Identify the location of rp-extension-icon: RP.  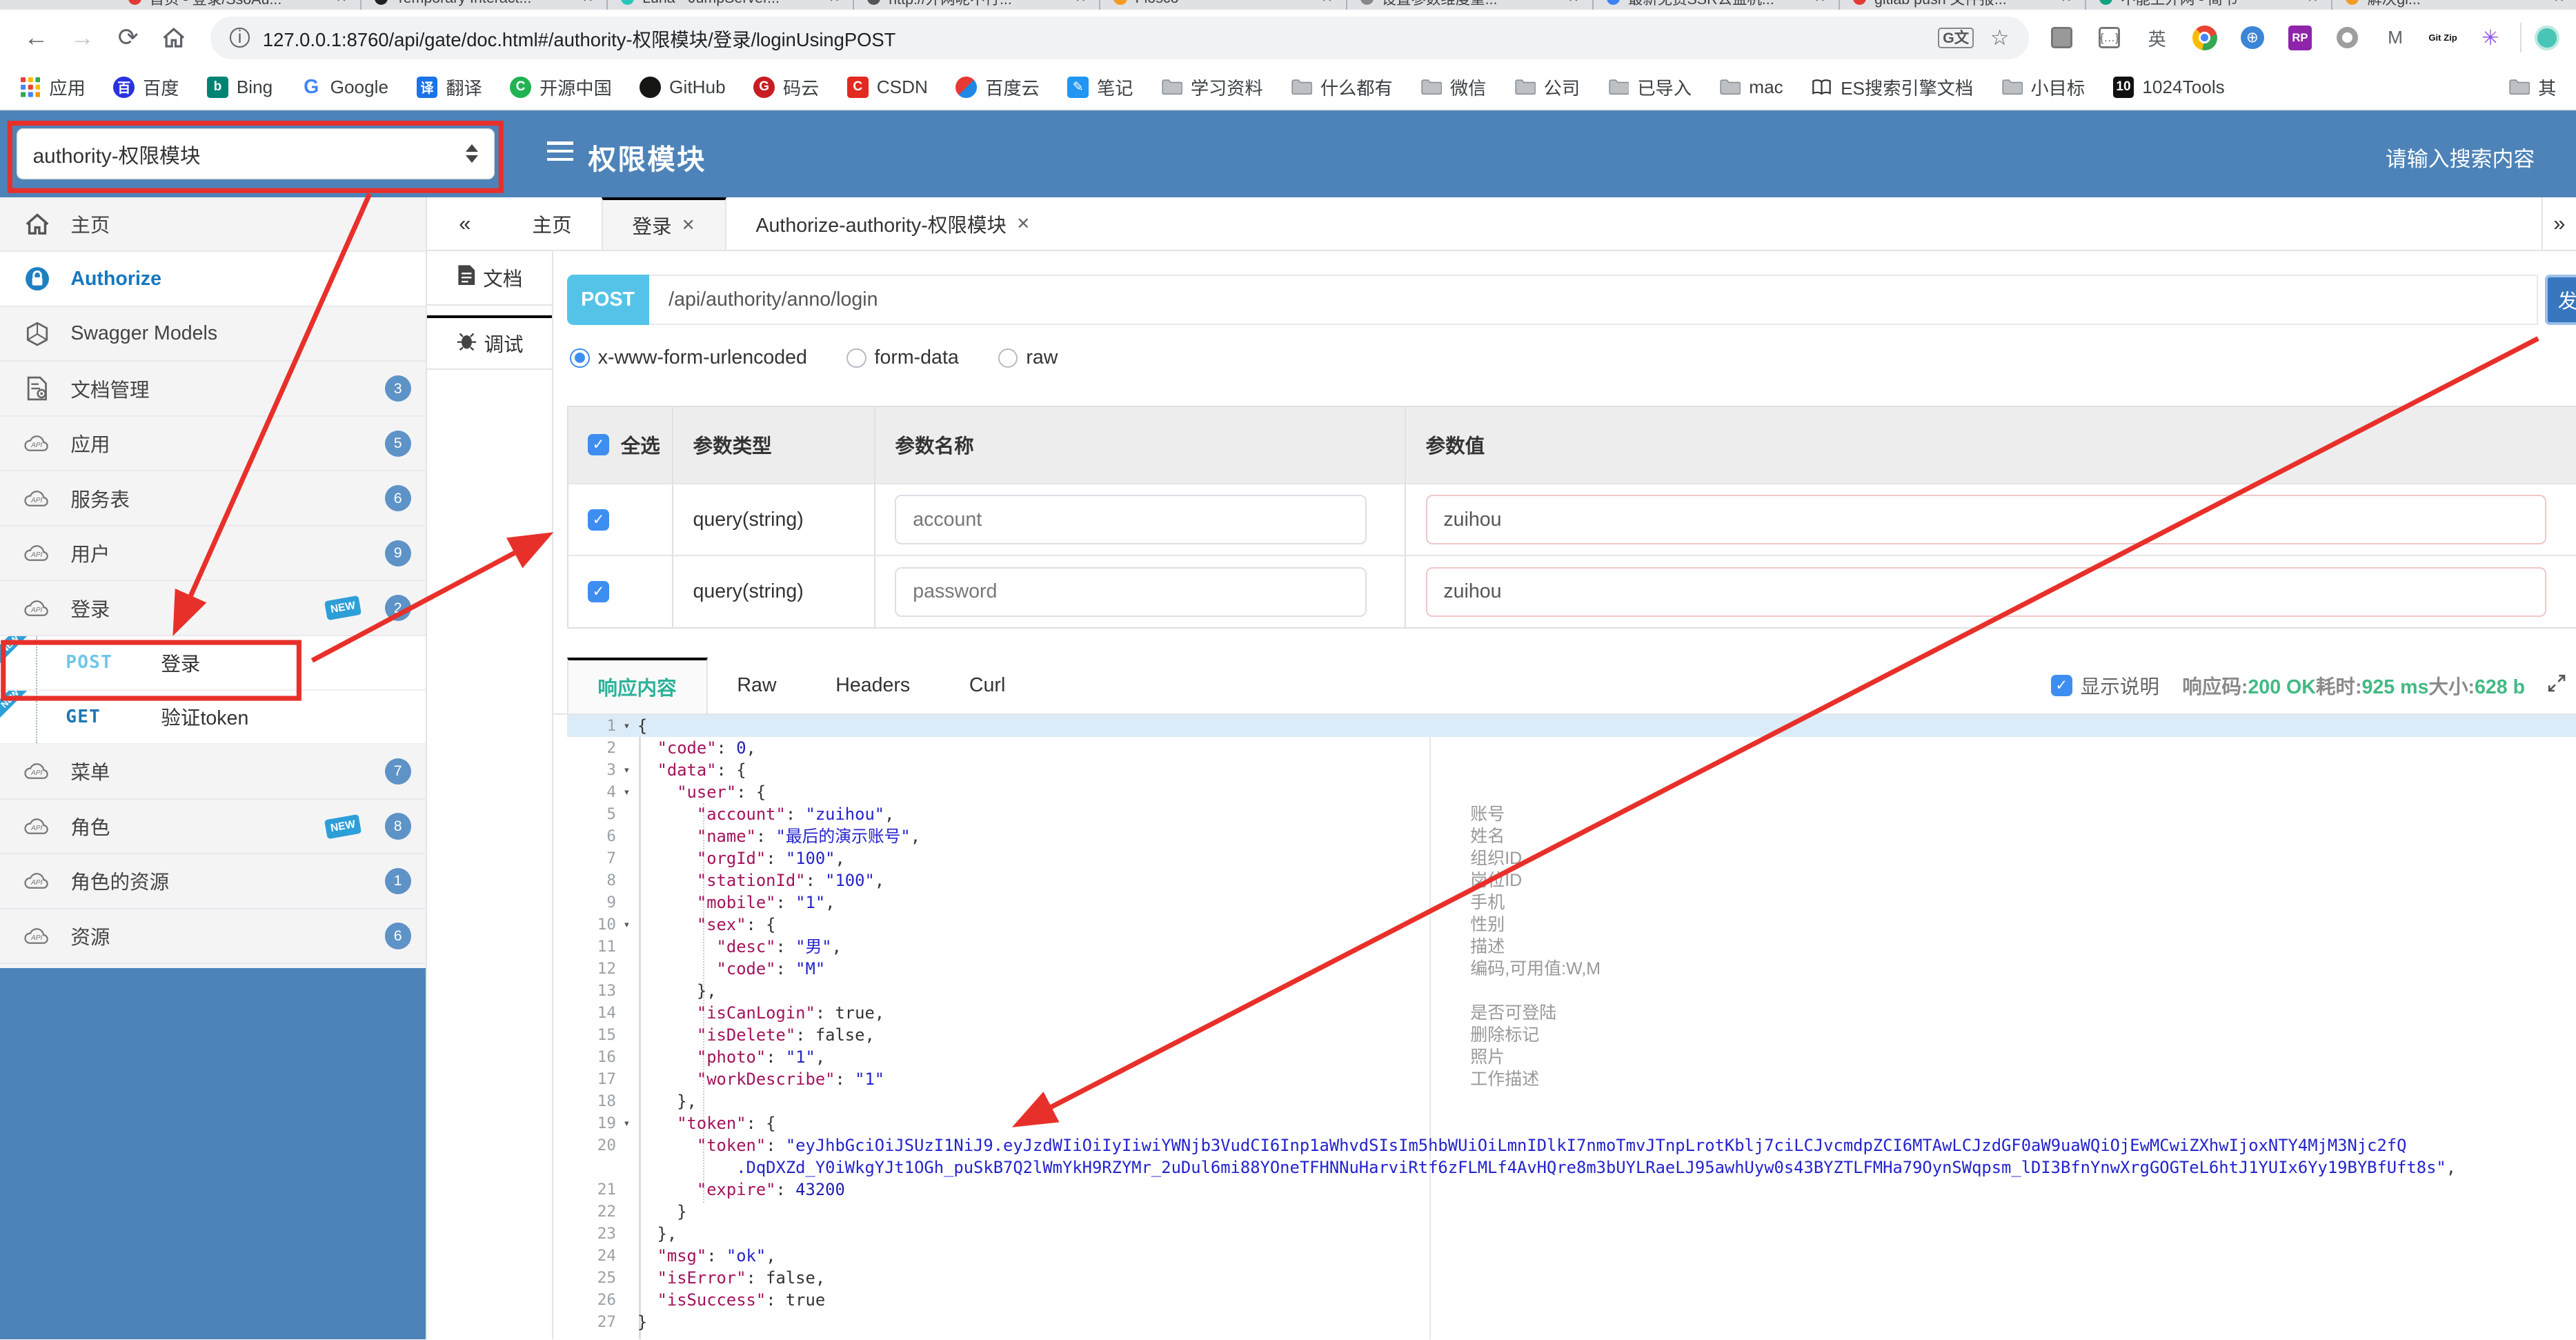
(2300, 38).